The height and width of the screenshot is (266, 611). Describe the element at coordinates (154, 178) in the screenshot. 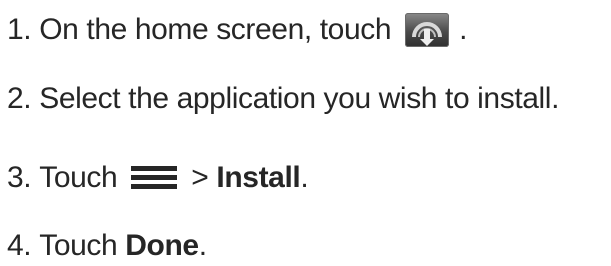

I see `menu-icon` at that location.